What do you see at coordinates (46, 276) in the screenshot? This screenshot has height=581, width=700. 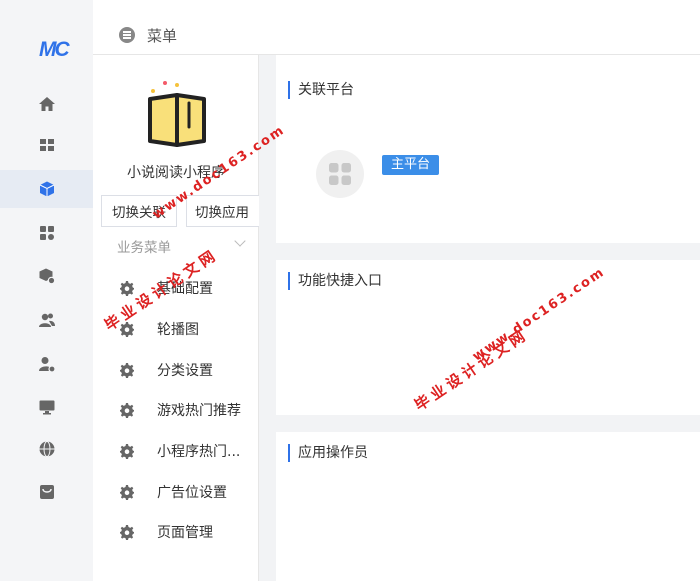 I see `box-settings-icon` at bounding box center [46, 276].